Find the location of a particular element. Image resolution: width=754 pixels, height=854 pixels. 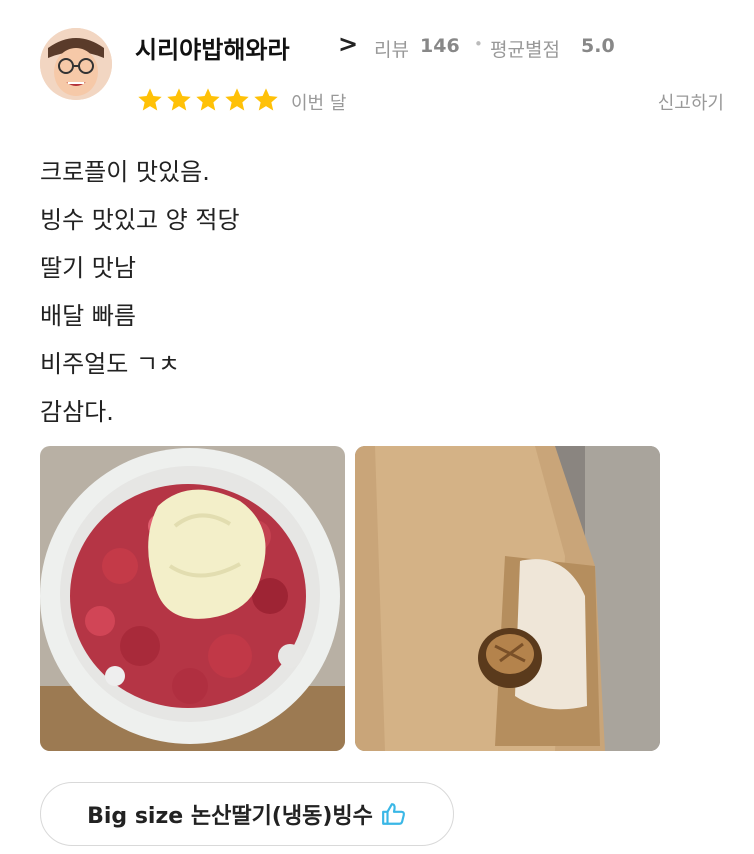

rating-stars is located at coordinates (208, 100).